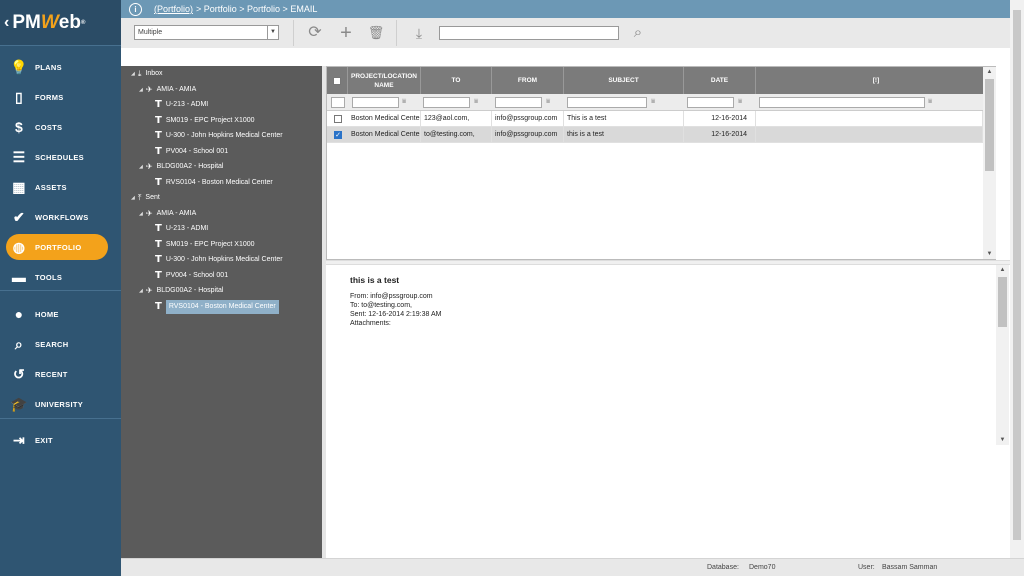  Describe the element at coordinates (135, 9) in the screenshot. I see `info-icon: i` at that location.